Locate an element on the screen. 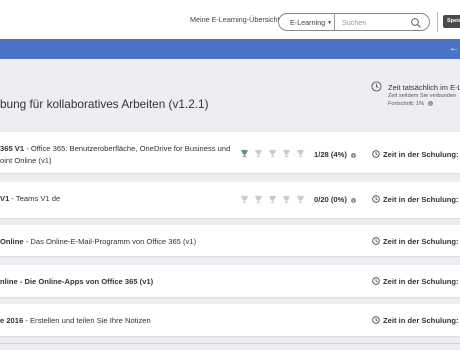 Image resolution: width=460 pixels, height=350 pixels. progress-value: 1% is located at coordinates (420, 104).